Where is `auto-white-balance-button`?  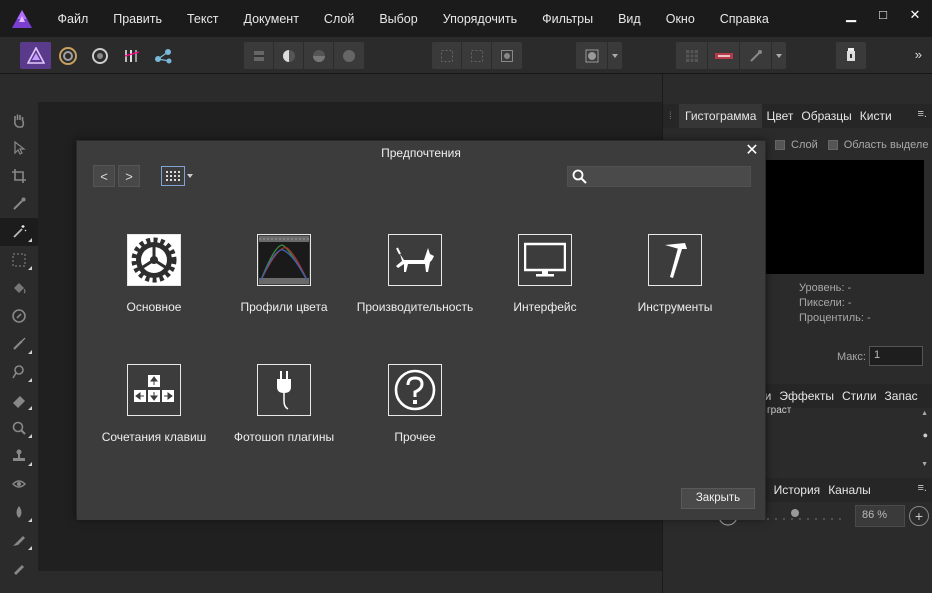 auto-white-balance-button is located at coordinates (349, 55).